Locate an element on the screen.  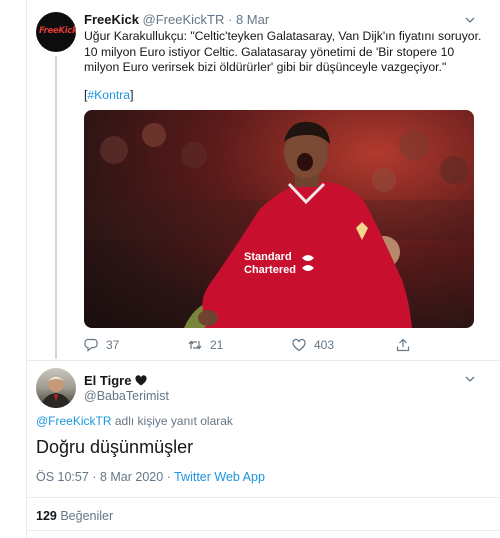
share-action is located at coordinates (407, 345).